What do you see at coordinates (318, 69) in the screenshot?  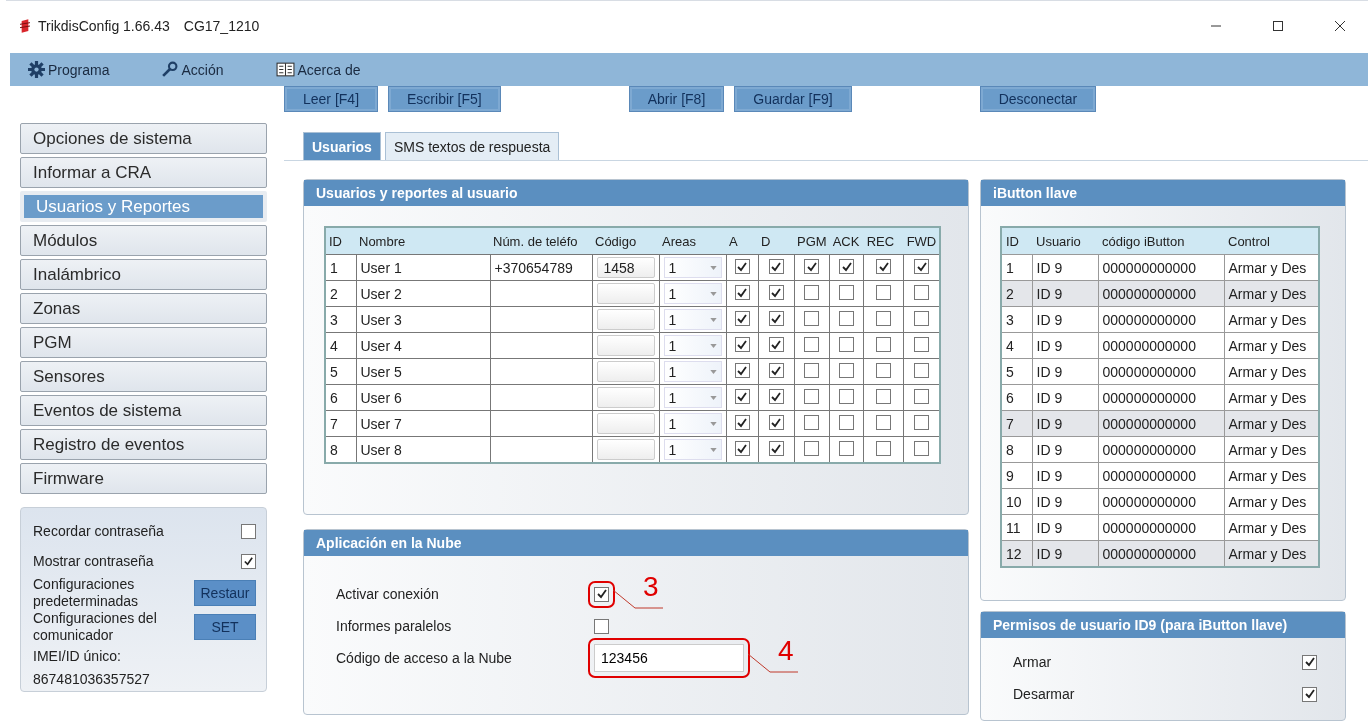 I see `menu-item: Acerca de` at bounding box center [318, 69].